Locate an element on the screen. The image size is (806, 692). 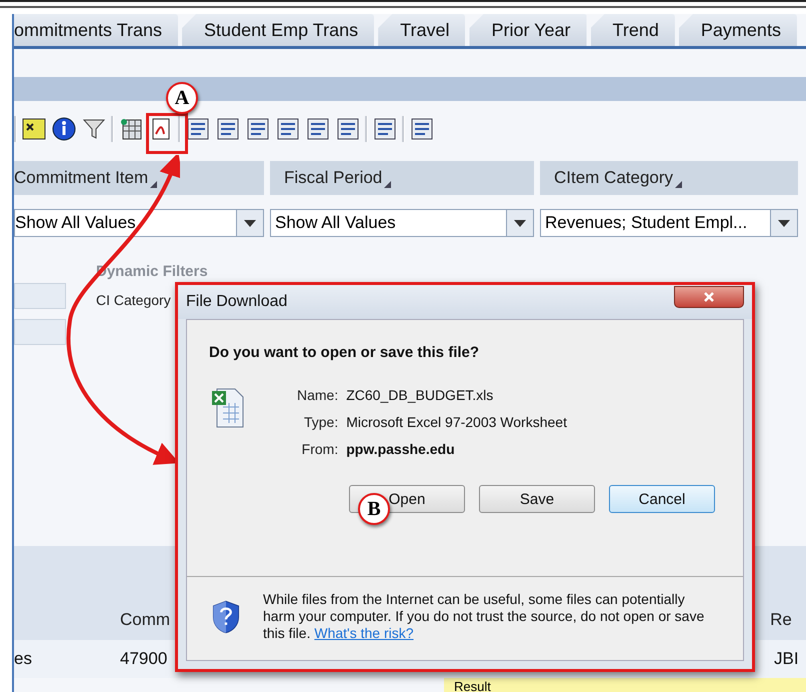
table-cell-text: es is located at coordinates (23, 659).